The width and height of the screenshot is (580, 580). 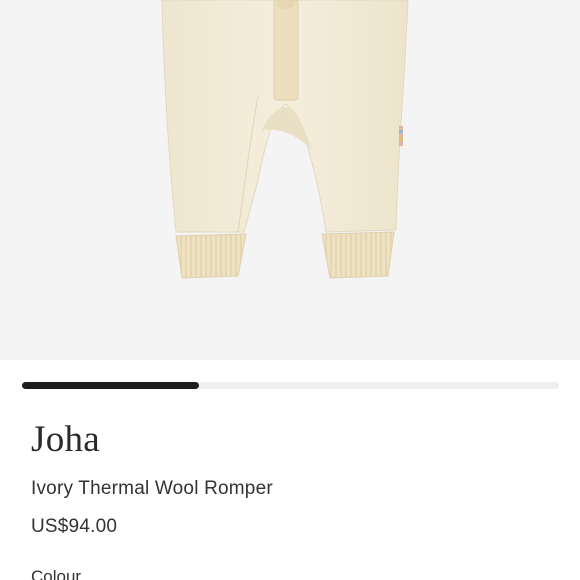 What do you see at coordinates (211, 256) in the screenshot?
I see `left-cuff` at bounding box center [211, 256].